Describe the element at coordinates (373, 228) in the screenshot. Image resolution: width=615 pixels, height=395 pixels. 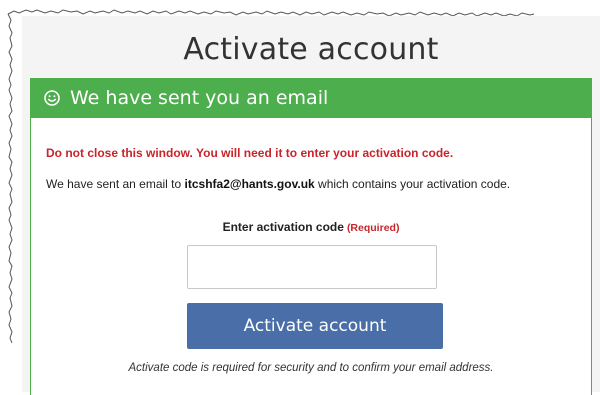
I see `required-indicator: (Required)` at that location.